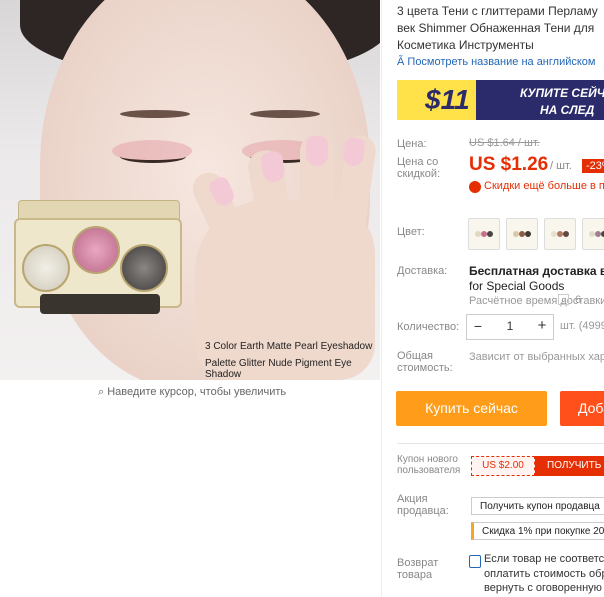 The width and height of the screenshot is (604, 597). I want to click on price-label: Цена:, so click(412, 144).